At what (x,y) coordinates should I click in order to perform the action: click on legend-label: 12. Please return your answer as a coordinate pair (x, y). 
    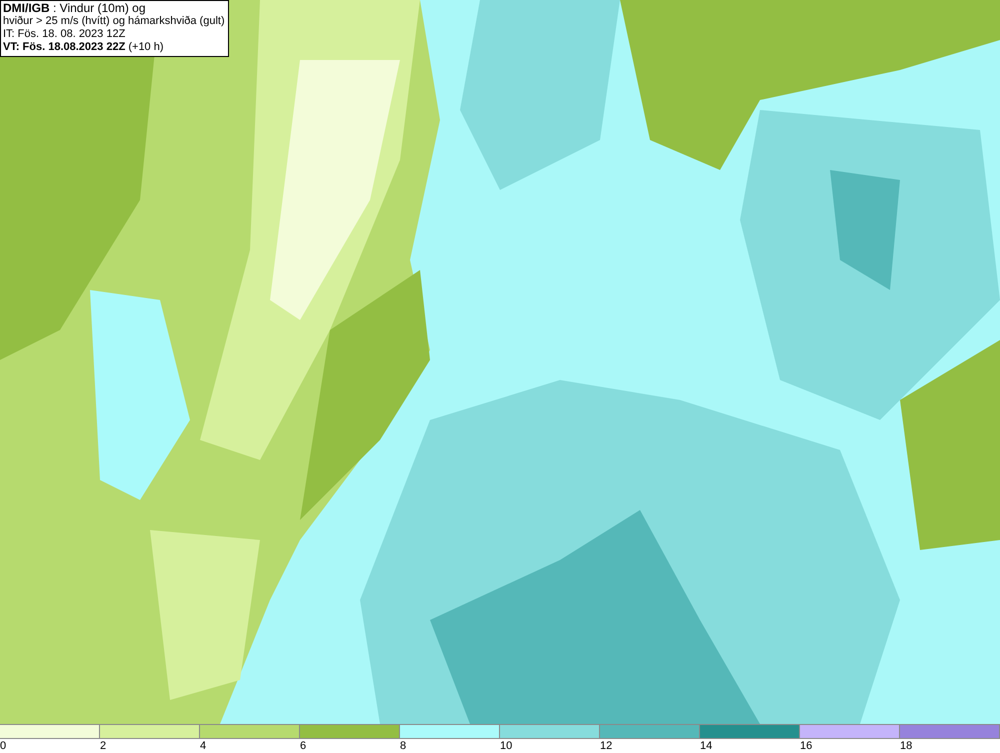
    Looking at the image, I should click on (606, 746).